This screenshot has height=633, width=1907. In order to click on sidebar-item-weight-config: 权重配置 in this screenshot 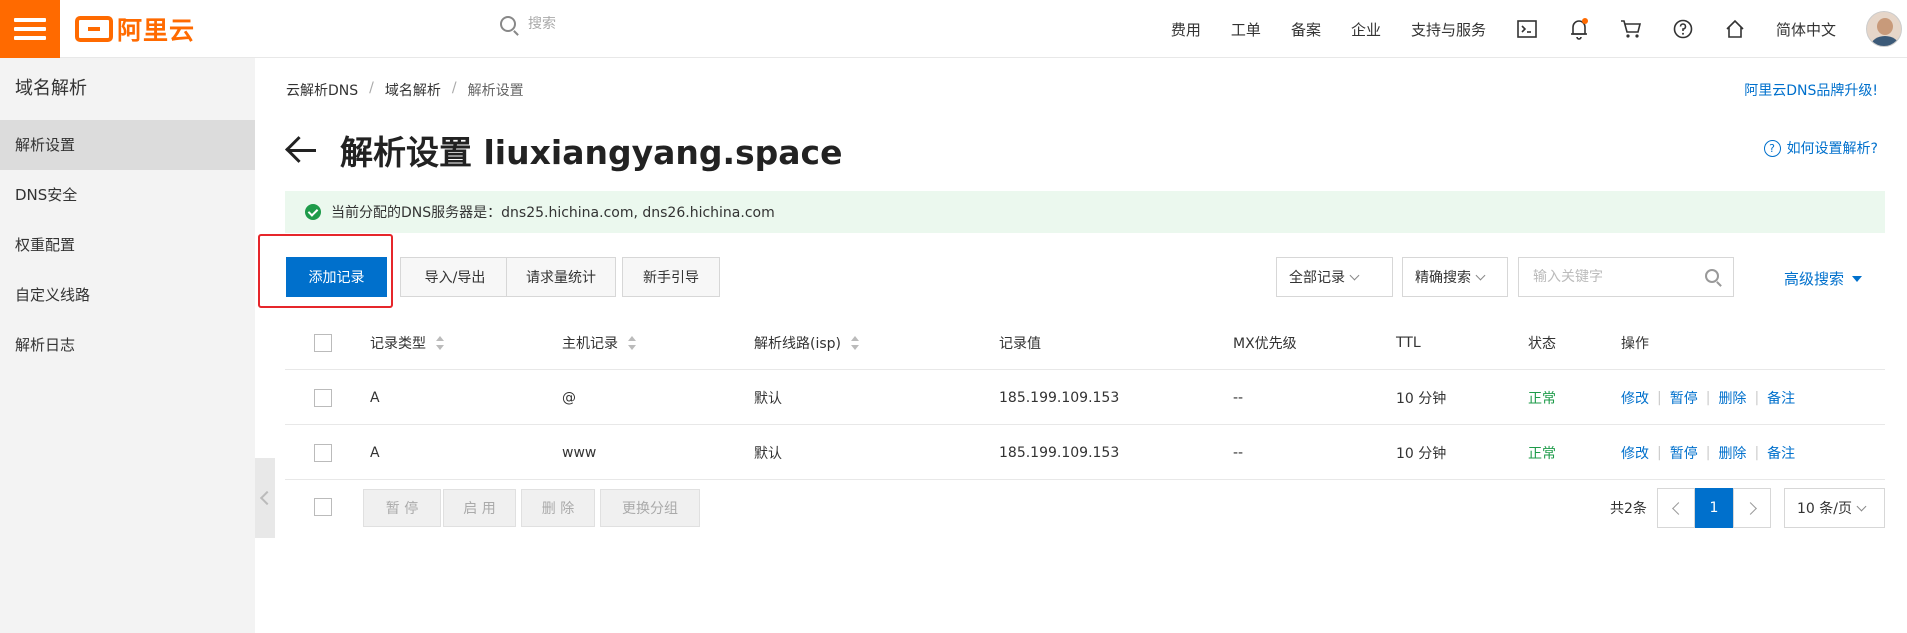, I will do `click(127, 245)`.